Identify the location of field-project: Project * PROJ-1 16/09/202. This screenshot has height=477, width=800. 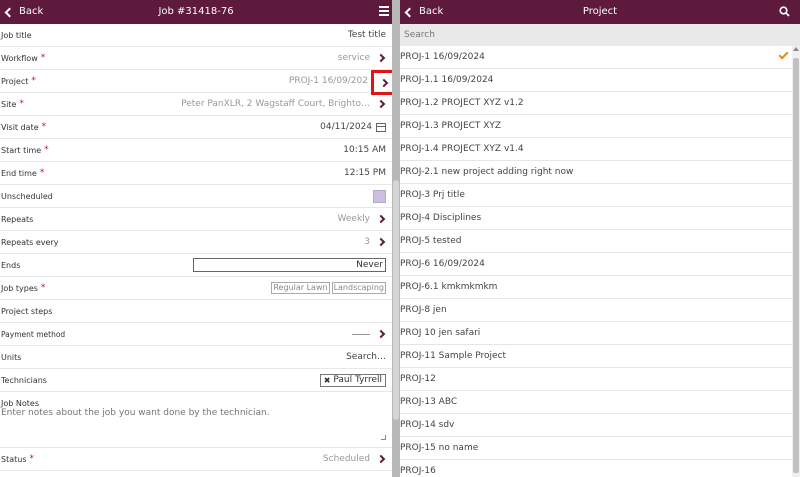
(196, 81).